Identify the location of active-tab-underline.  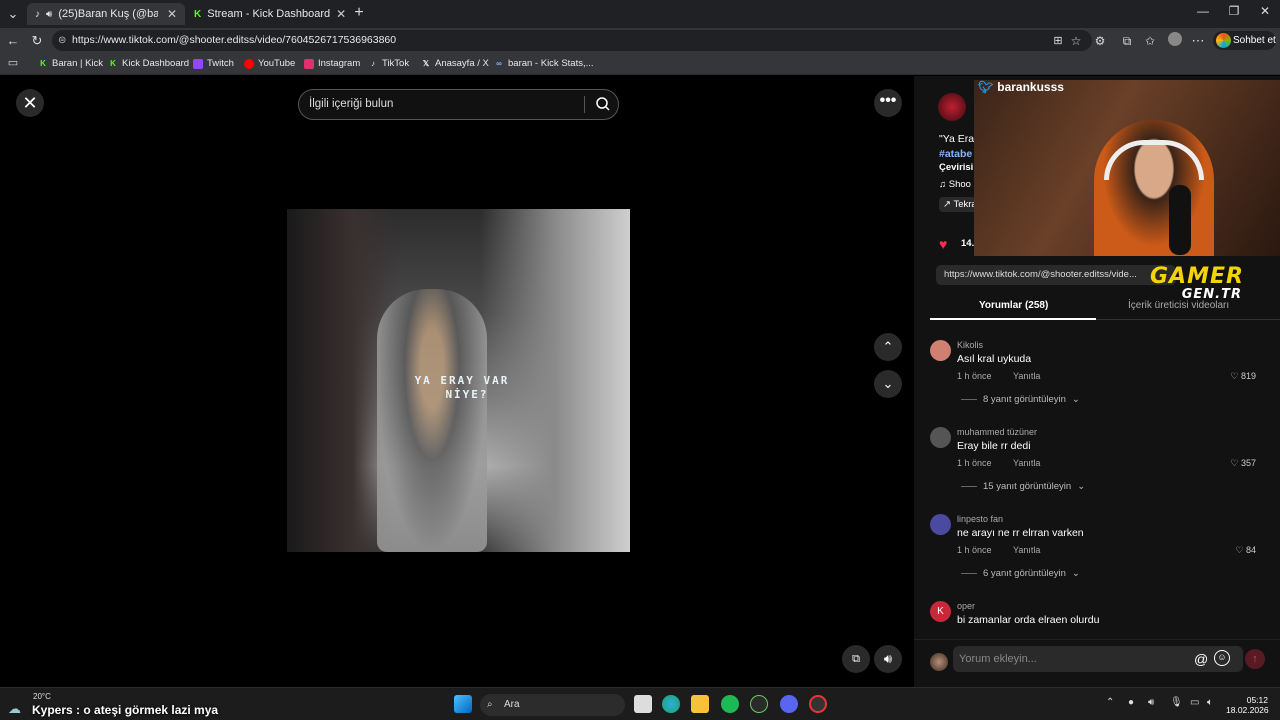
(1013, 319).